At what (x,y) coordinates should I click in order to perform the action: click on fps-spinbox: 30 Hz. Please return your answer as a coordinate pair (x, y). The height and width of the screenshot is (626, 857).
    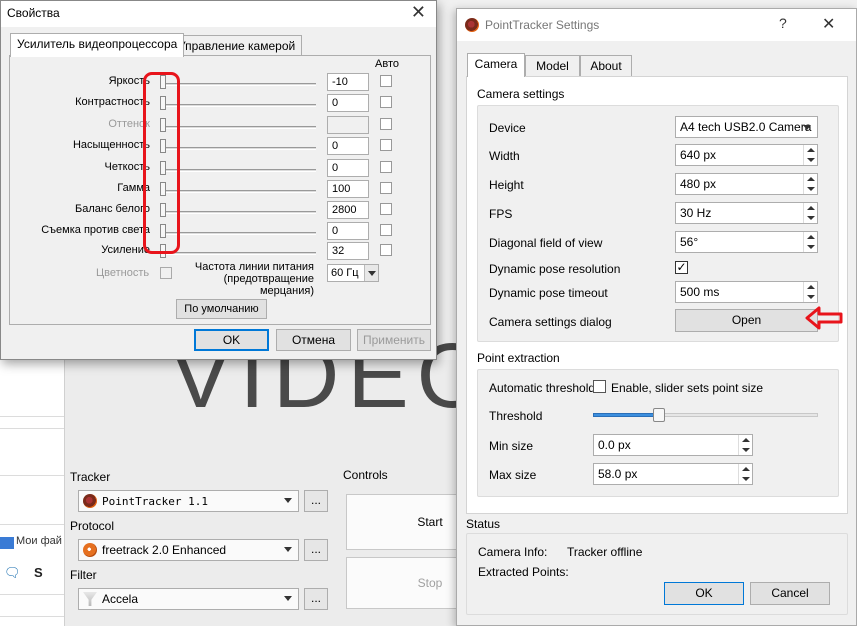
    Looking at the image, I should click on (746, 213).